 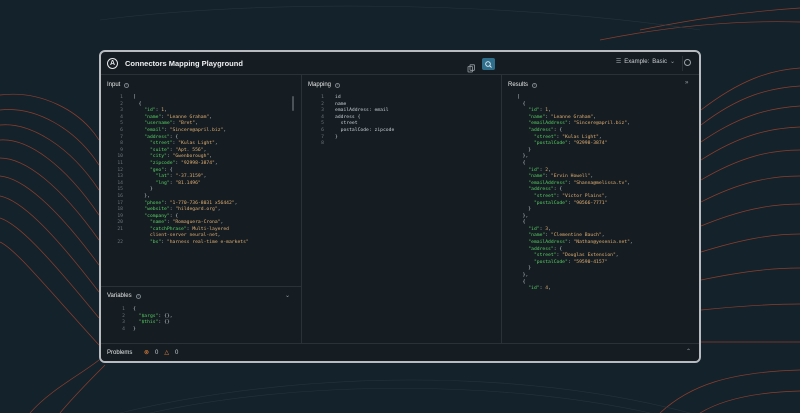 I want to click on code-line: "emailAddress": "Nathan@yesenia.net",, so click(x=580, y=243).